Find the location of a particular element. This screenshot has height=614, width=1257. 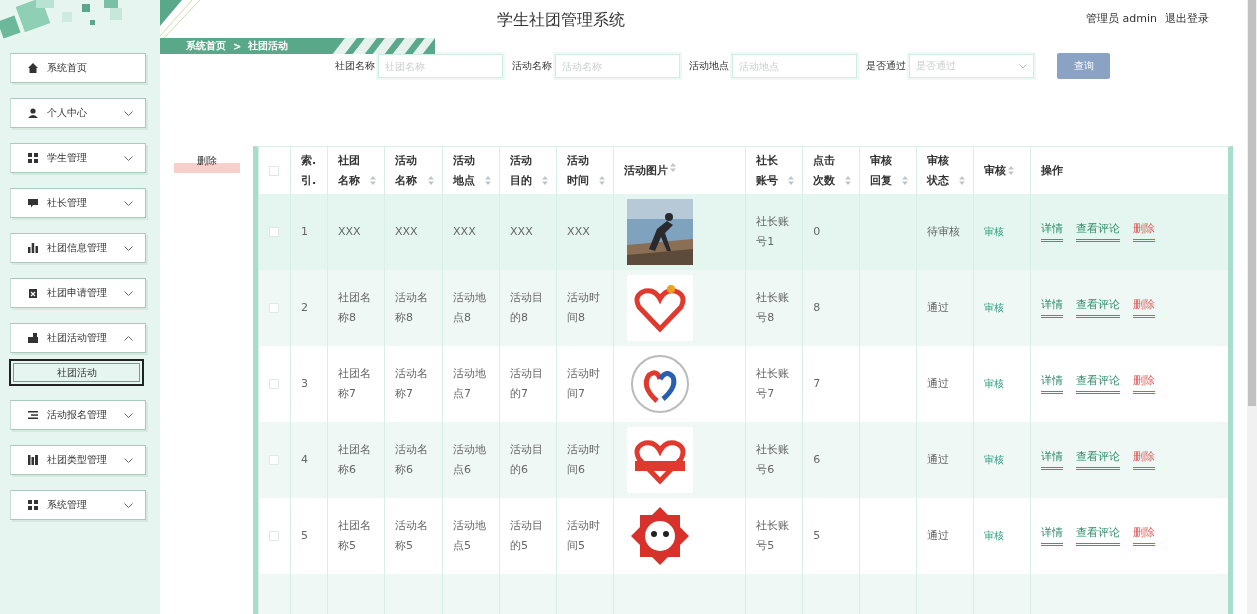

menu-item: 个人中心 is located at coordinates (78, 113).